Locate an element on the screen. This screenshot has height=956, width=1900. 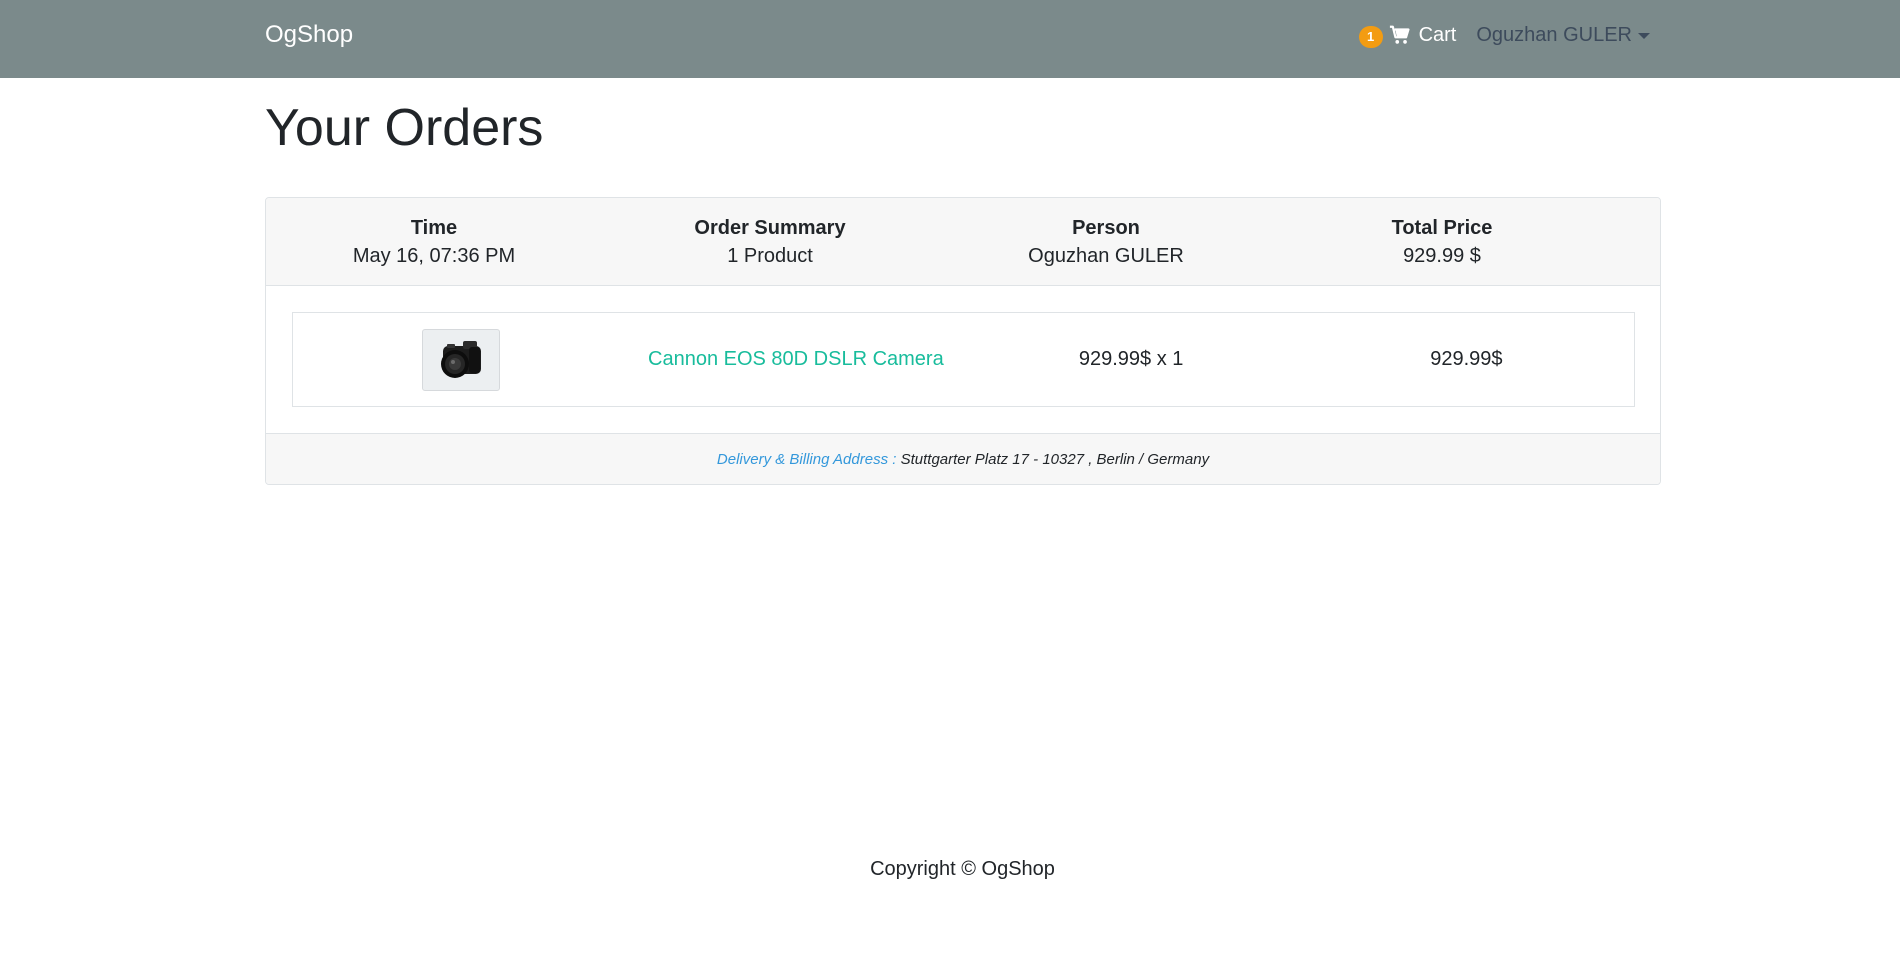
navbar-right: 1 Cart Oguzhan GULER is located at coordinates (1504, 35).